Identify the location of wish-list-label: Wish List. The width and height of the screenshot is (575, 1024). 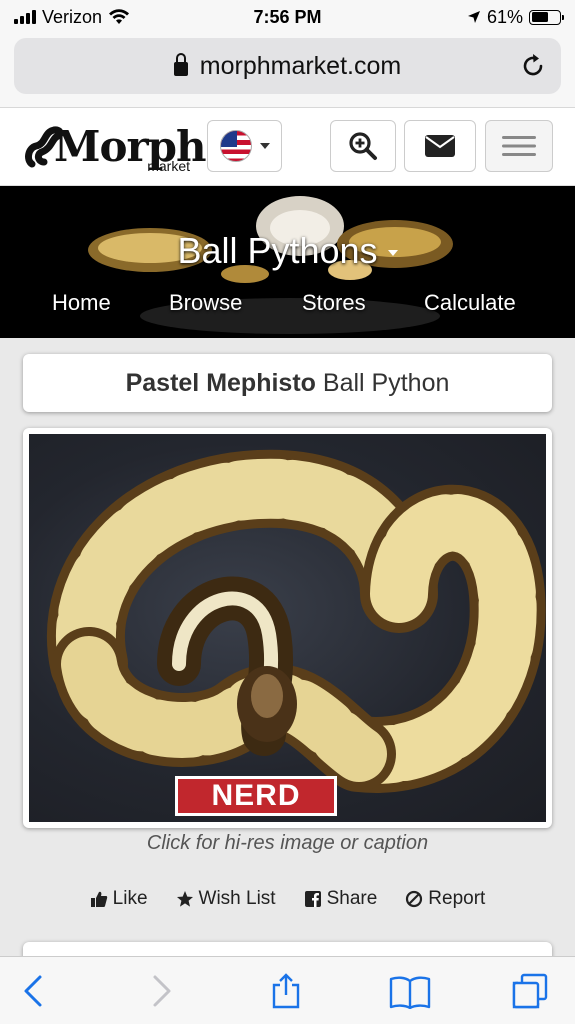
(237, 898).